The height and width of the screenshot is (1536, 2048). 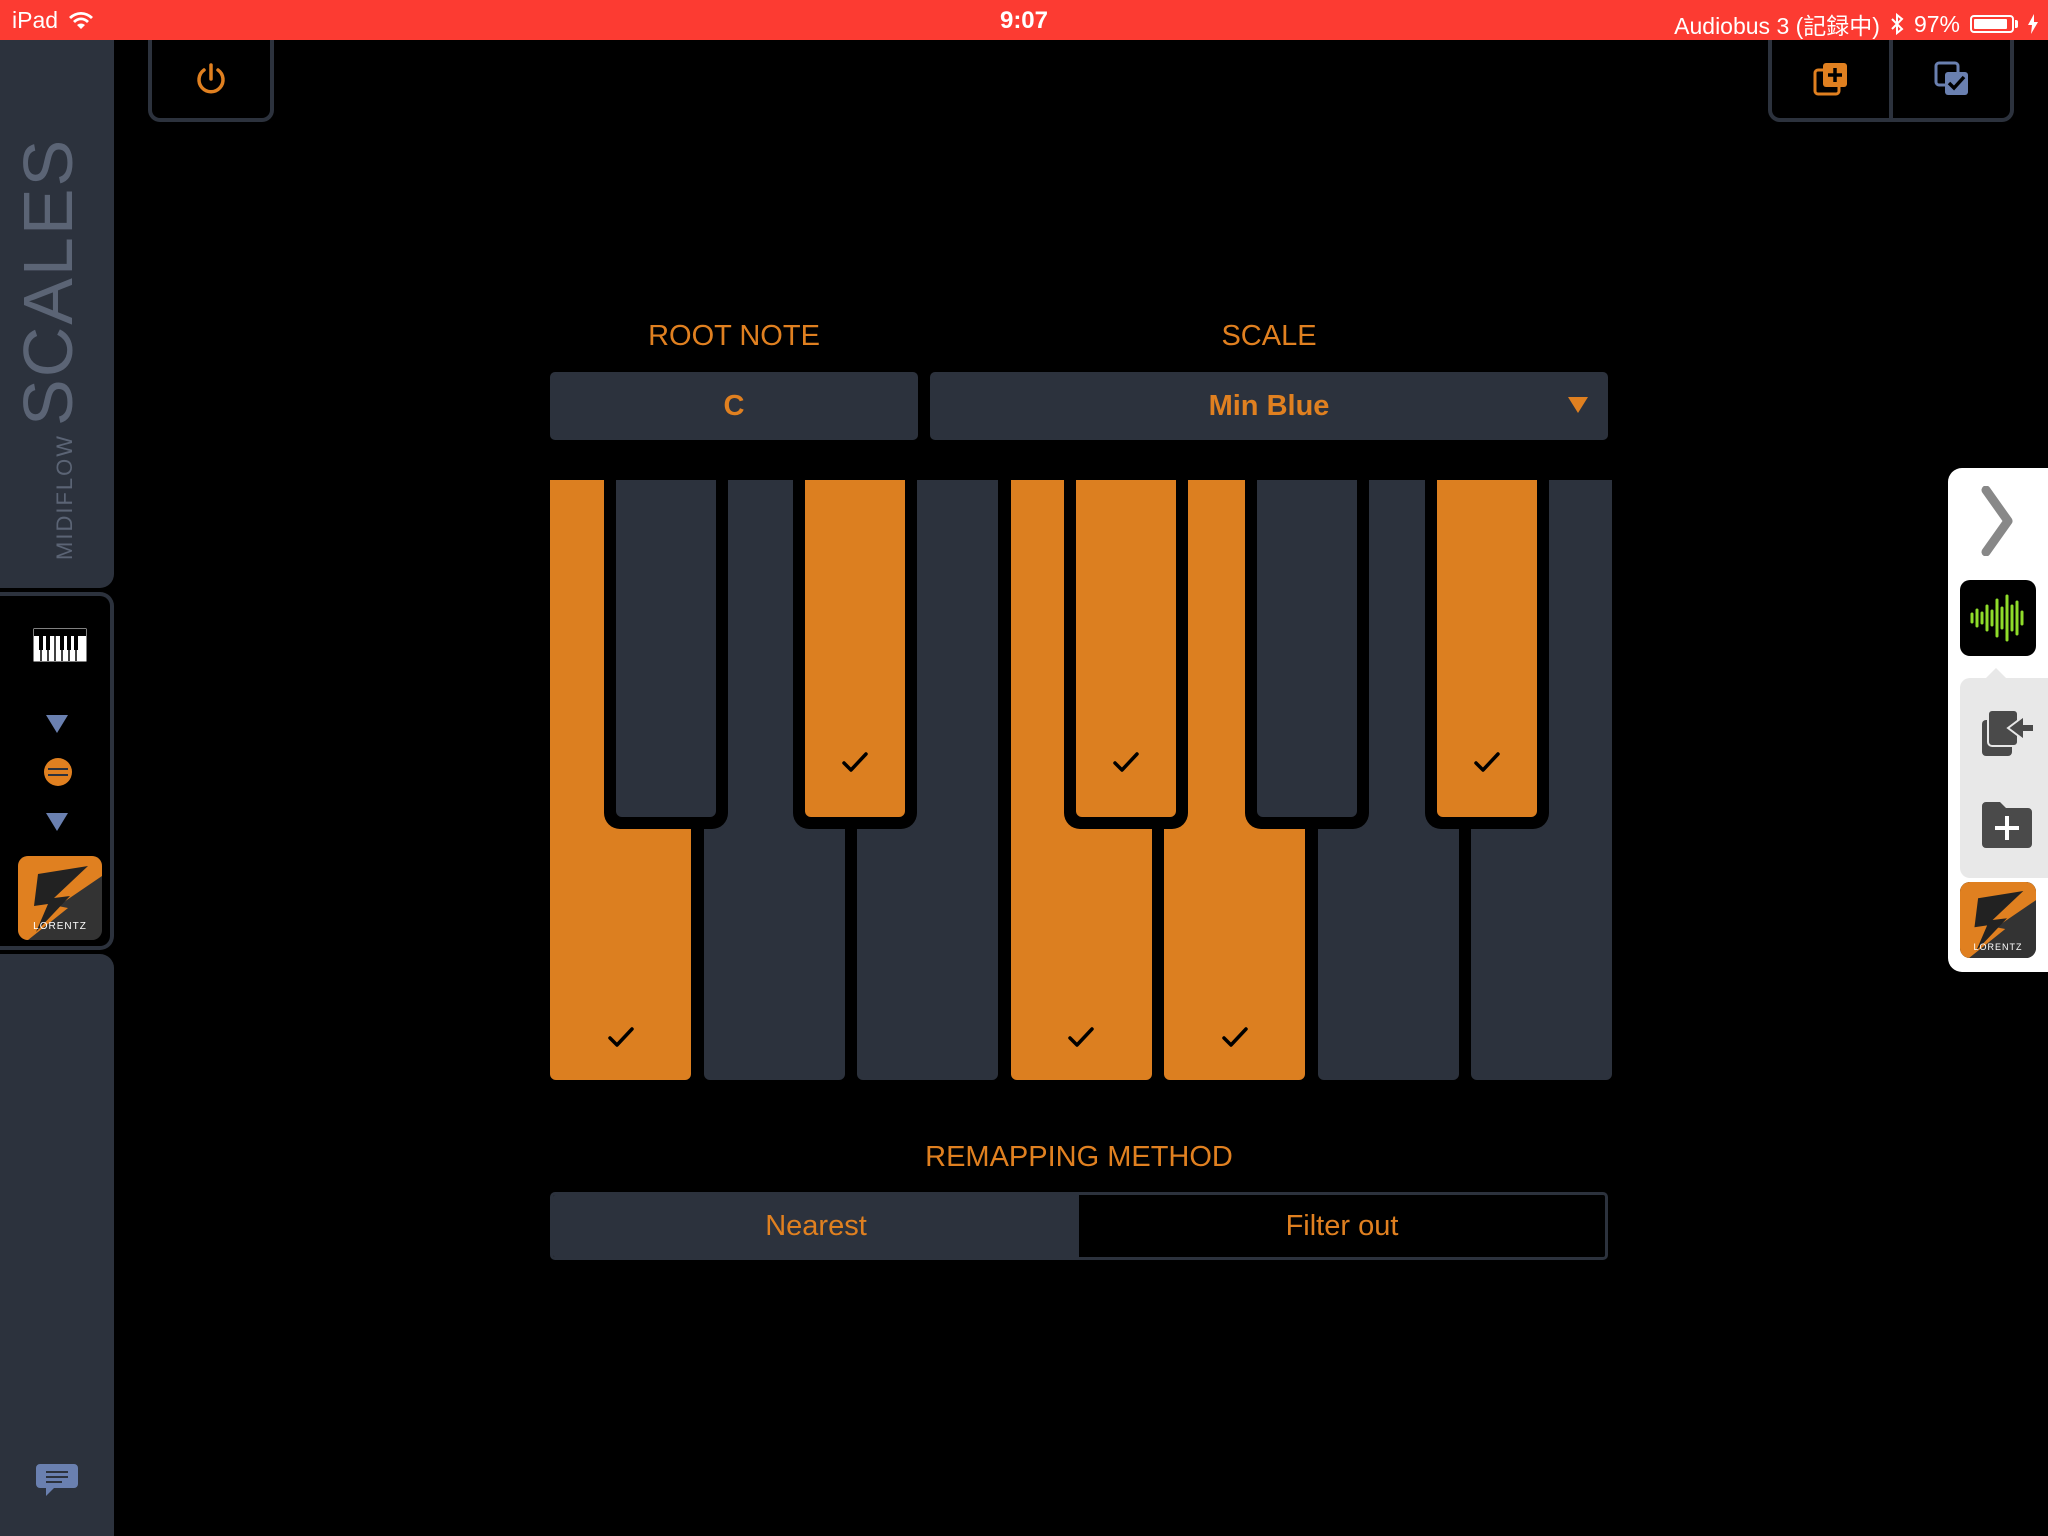 I want to click on root-note-value: C, so click(x=734, y=405).